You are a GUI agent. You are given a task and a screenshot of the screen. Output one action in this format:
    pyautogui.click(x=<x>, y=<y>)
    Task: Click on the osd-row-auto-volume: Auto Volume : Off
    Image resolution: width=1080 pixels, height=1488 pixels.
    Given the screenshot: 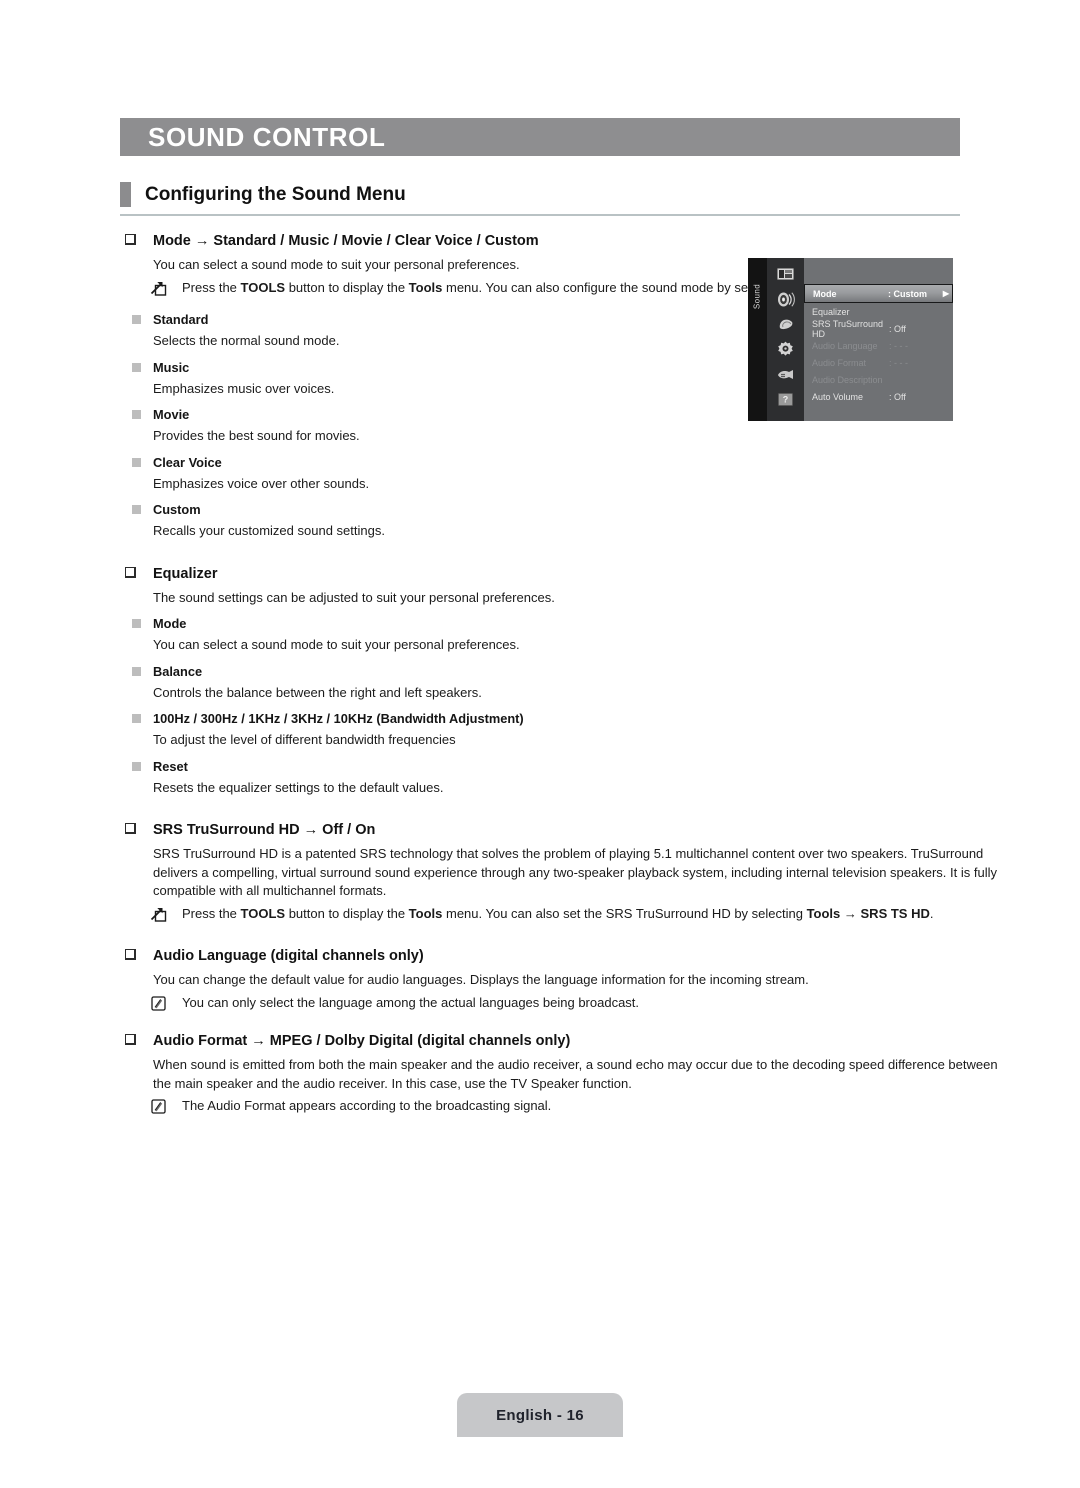 What is the action you would take?
    pyautogui.click(x=878, y=396)
    